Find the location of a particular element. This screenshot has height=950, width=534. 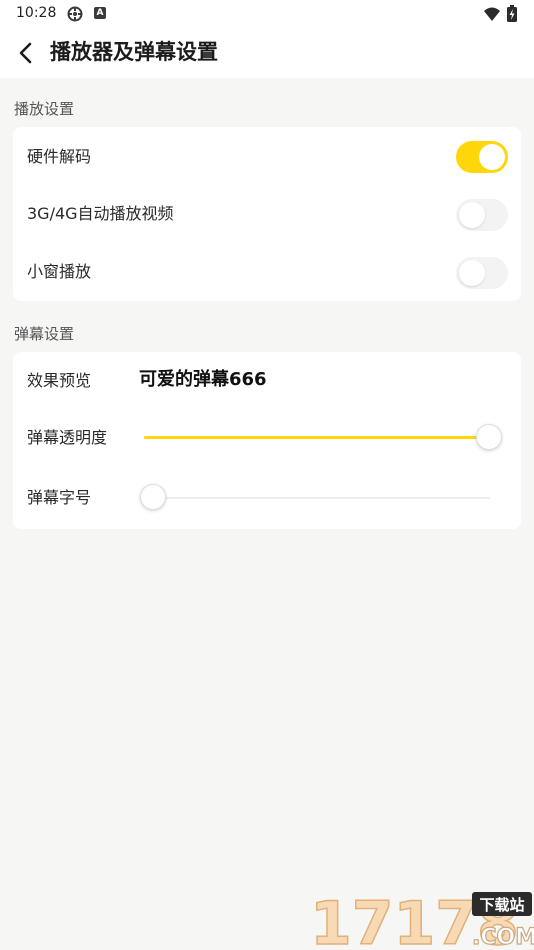

opacity-slider is located at coordinates (323, 438).